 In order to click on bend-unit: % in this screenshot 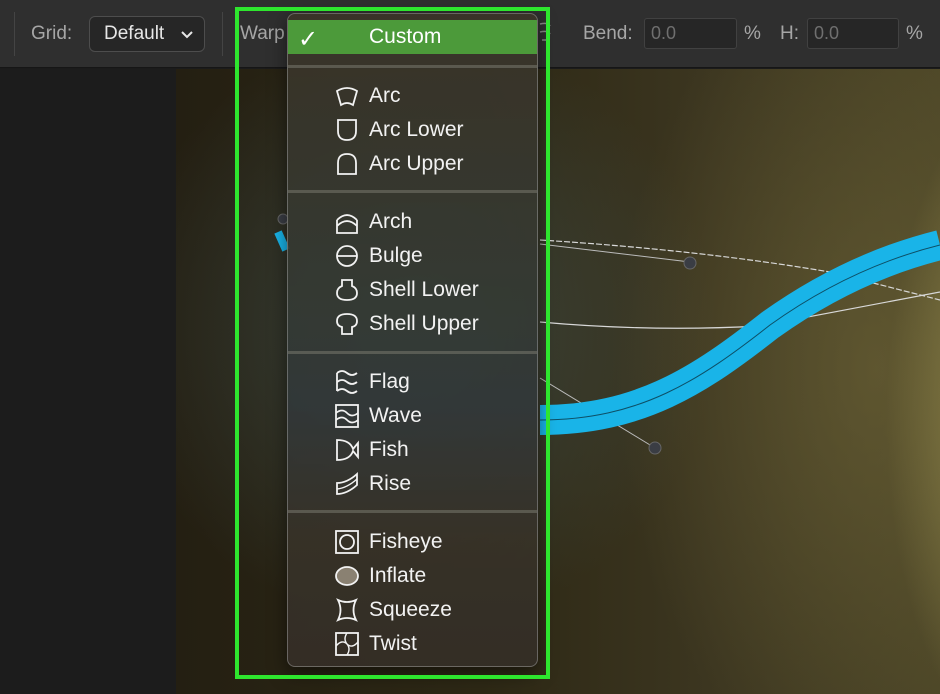, I will do `click(752, 33)`.